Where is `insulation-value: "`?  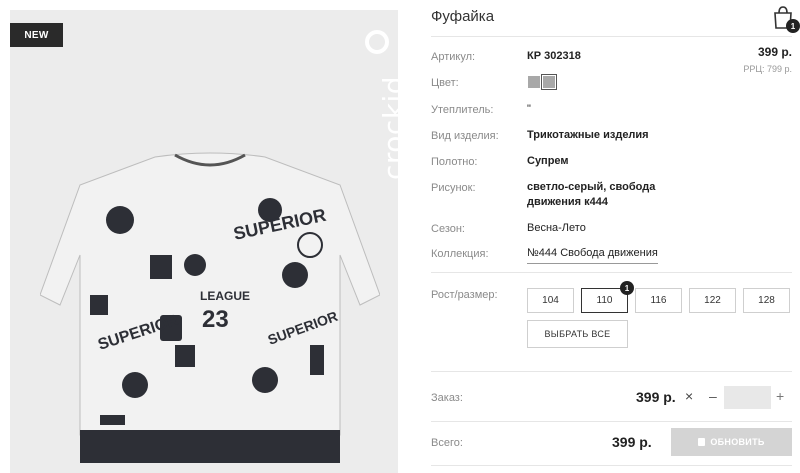
insulation-value: " is located at coordinates (529, 109).